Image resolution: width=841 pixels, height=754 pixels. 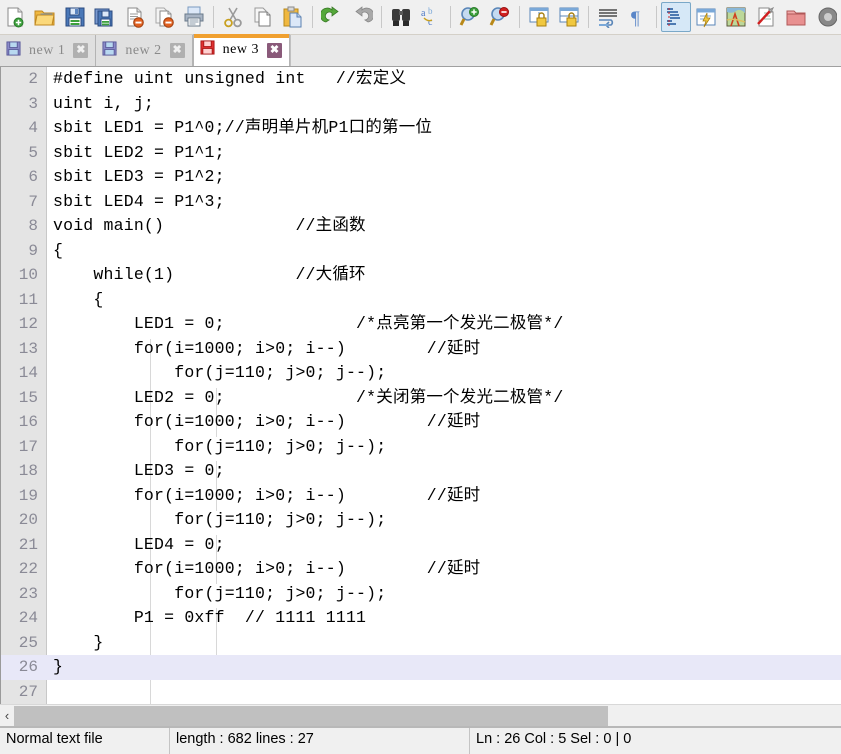 I want to click on code-line: 26}, so click(x=421, y=667).